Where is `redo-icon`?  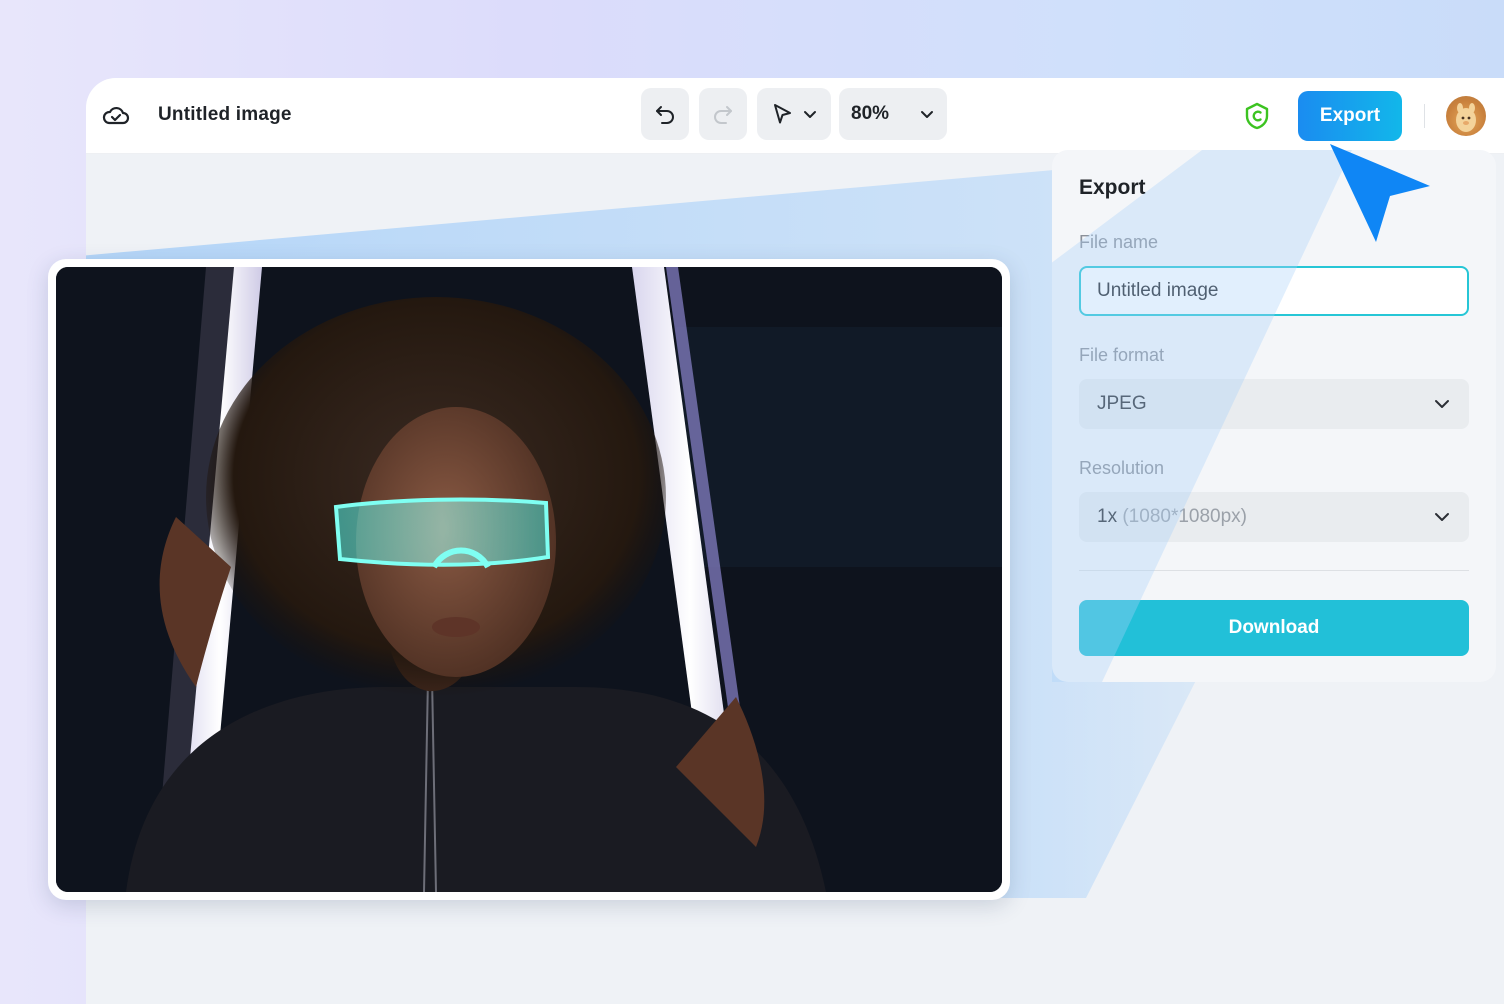
redo-icon is located at coordinates (723, 115).